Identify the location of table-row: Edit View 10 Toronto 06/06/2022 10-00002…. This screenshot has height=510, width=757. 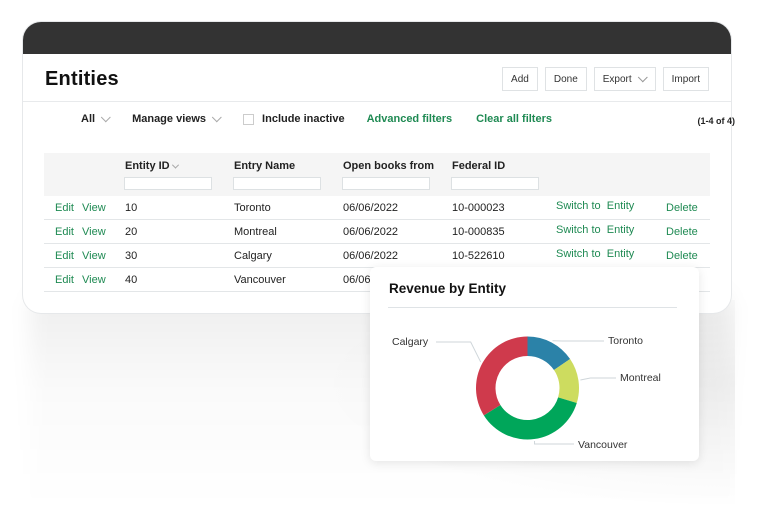
(377, 208).